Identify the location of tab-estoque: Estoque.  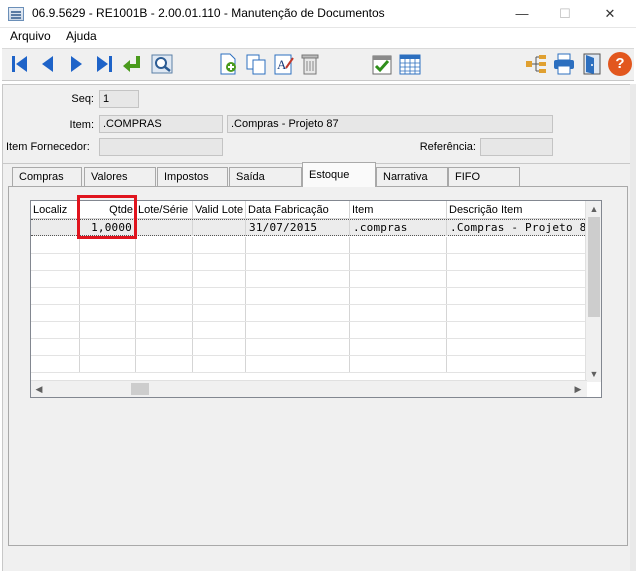
(339, 174).